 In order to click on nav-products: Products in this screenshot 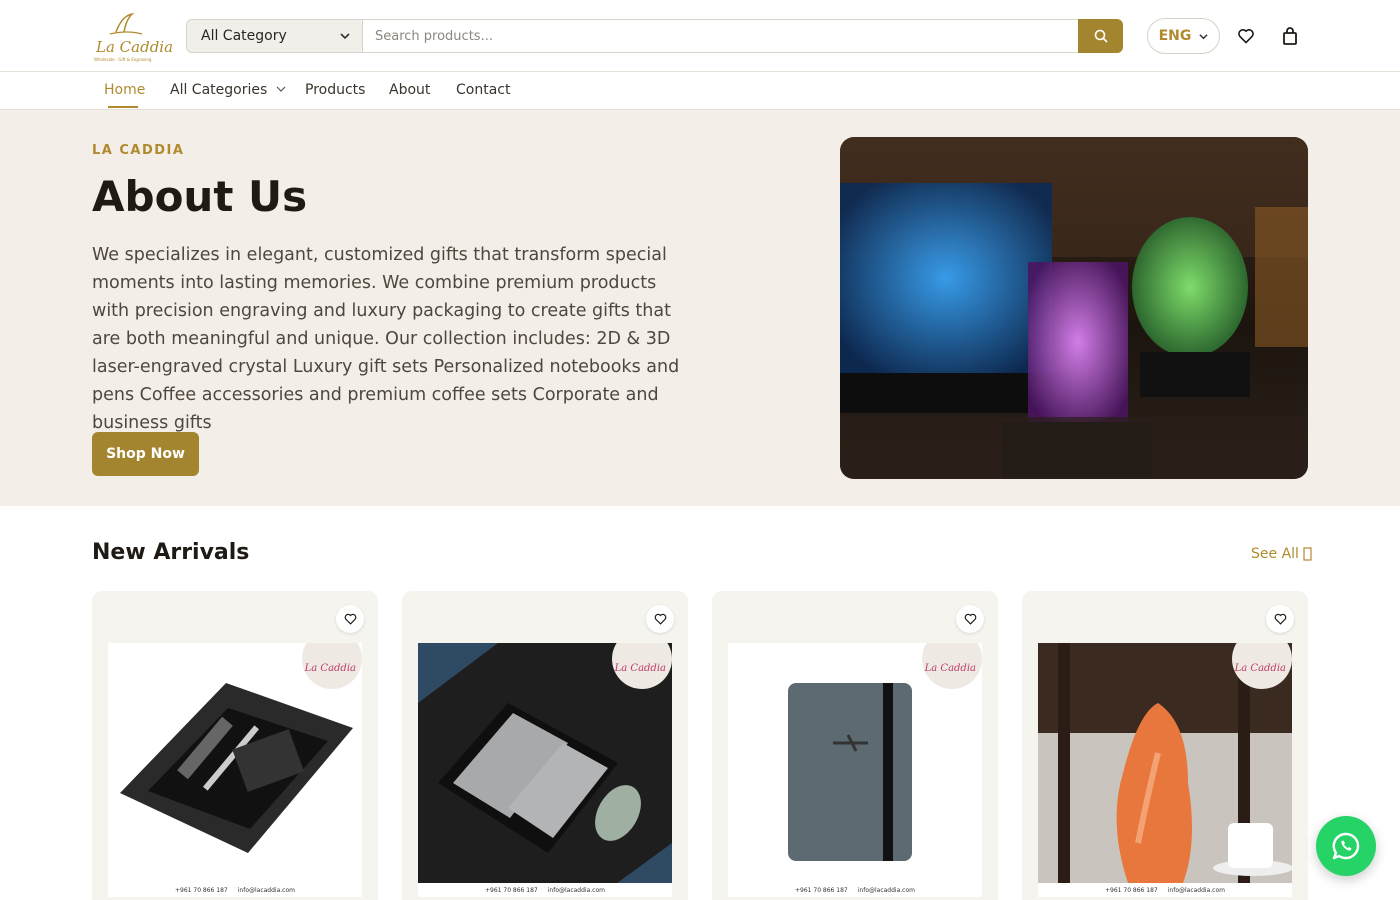, I will do `click(335, 90)`.